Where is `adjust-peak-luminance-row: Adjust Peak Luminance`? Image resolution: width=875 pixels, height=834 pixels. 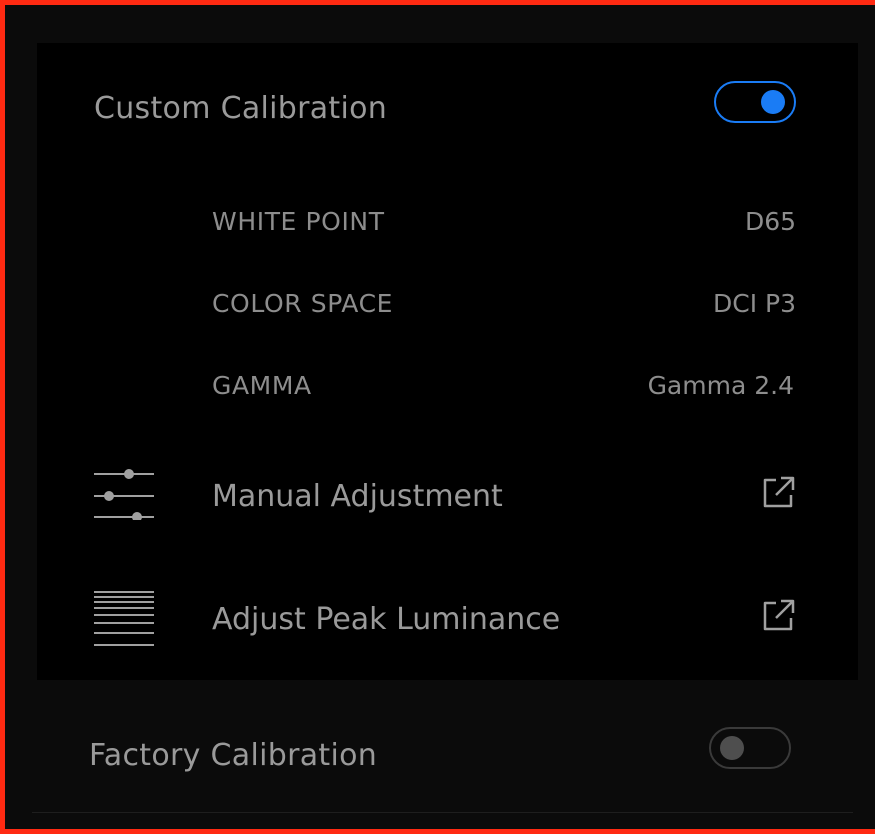
adjust-peak-luminance-row: Adjust Peak Luminance is located at coordinates (447, 624).